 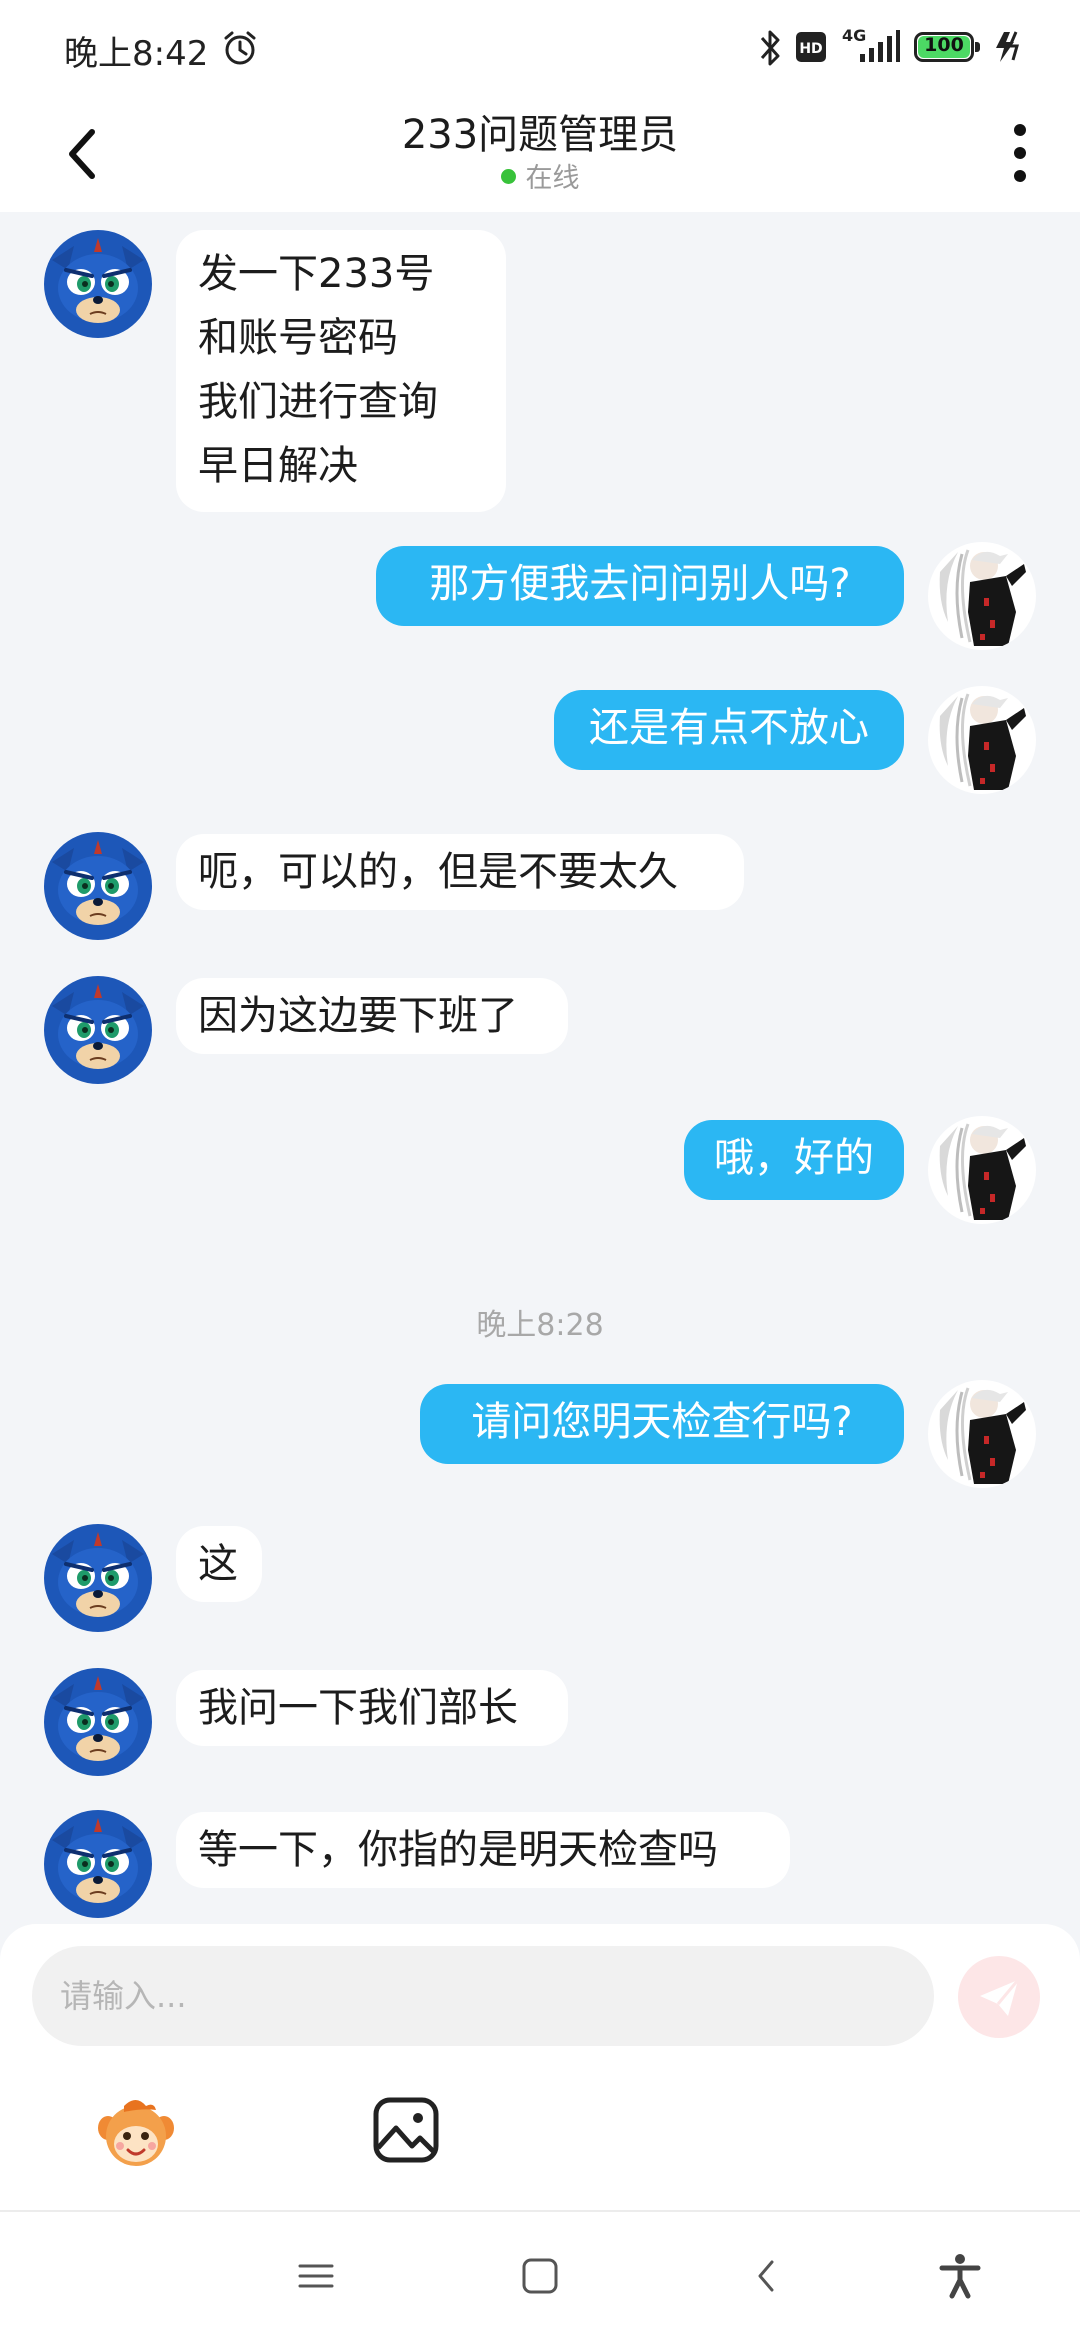 I want to click on battery-icon: 100, so click(x=947, y=47).